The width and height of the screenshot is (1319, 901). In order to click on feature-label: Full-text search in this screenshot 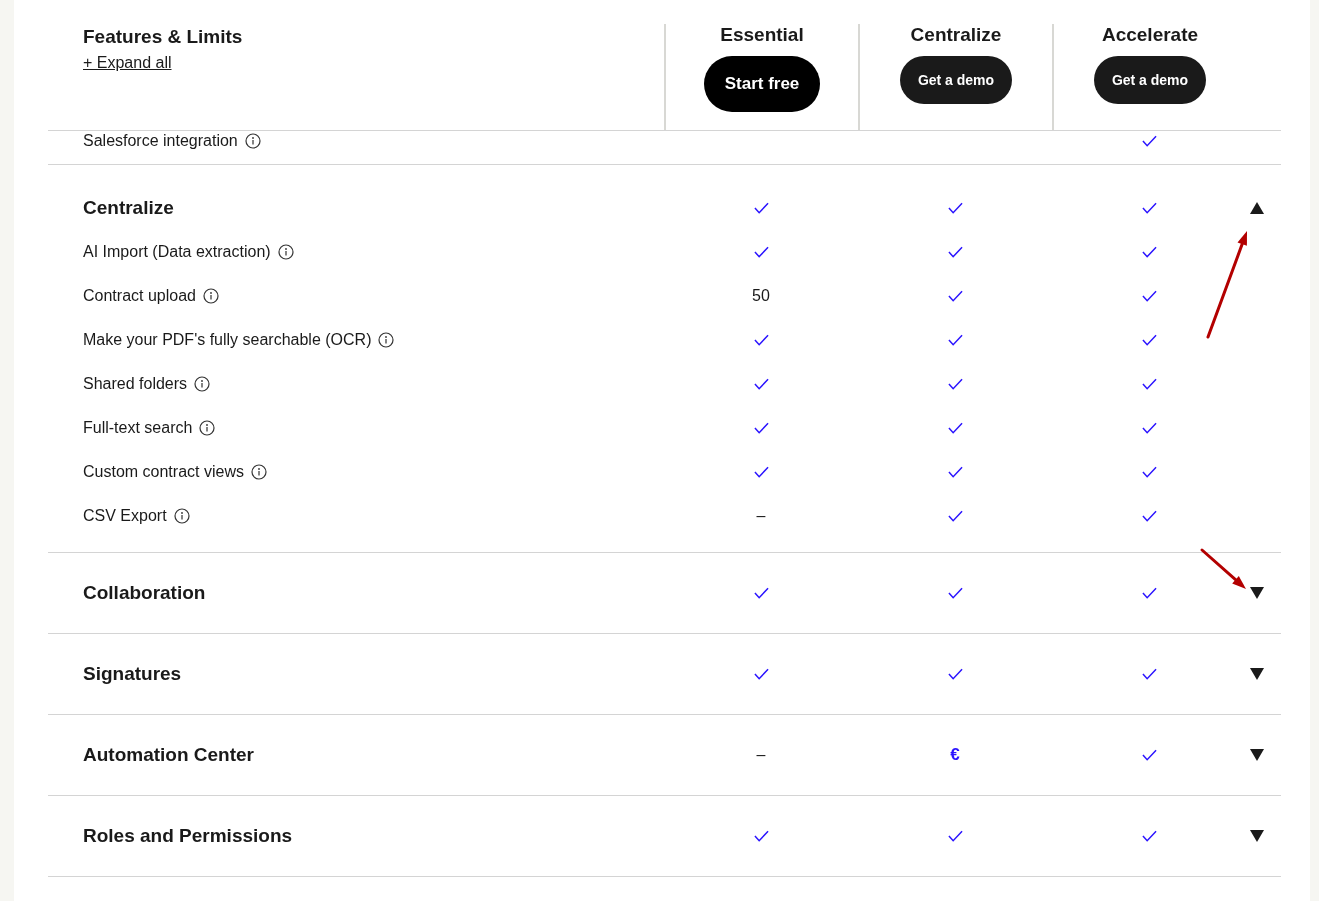, I will do `click(138, 428)`.